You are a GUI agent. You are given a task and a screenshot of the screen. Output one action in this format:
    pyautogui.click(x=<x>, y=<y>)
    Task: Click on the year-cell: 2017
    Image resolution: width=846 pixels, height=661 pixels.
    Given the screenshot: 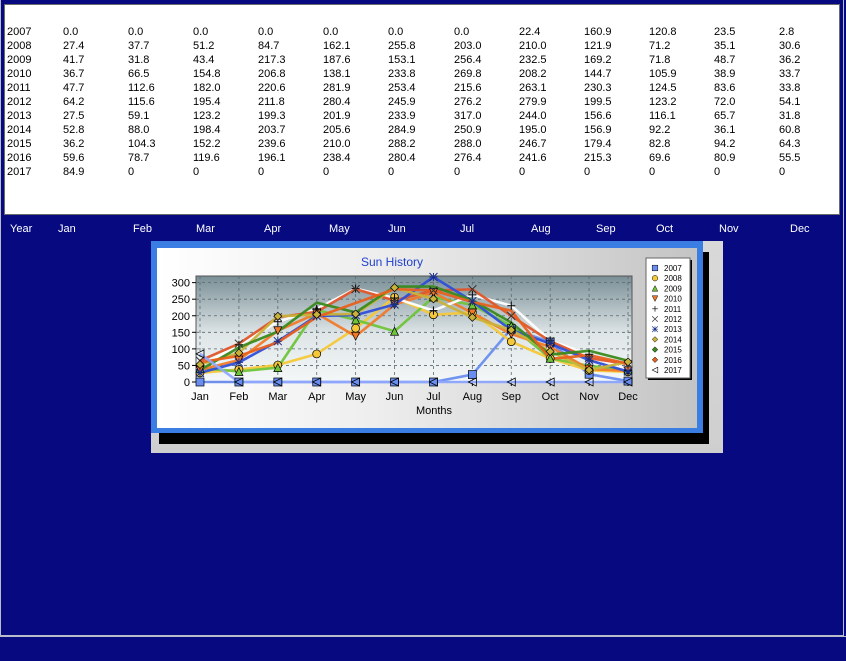 What is the action you would take?
    pyautogui.click(x=19, y=172)
    